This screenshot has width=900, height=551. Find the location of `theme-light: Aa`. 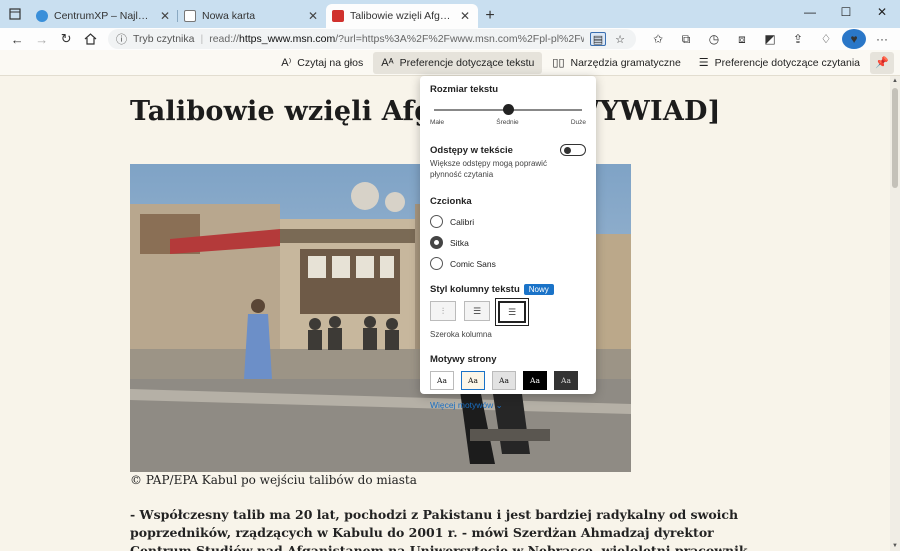

theme-light: Aa is located at coordinates (442, 380).